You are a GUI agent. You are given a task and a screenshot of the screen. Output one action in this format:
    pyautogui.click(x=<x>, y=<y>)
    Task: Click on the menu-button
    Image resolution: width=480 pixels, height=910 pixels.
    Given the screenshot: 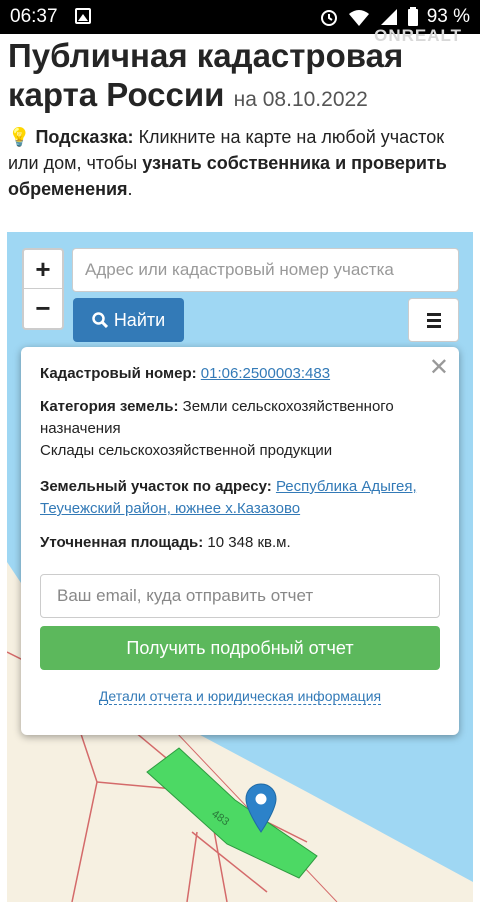 What is the action you would take?
    pyautogui.click(x=433, y=320)
    